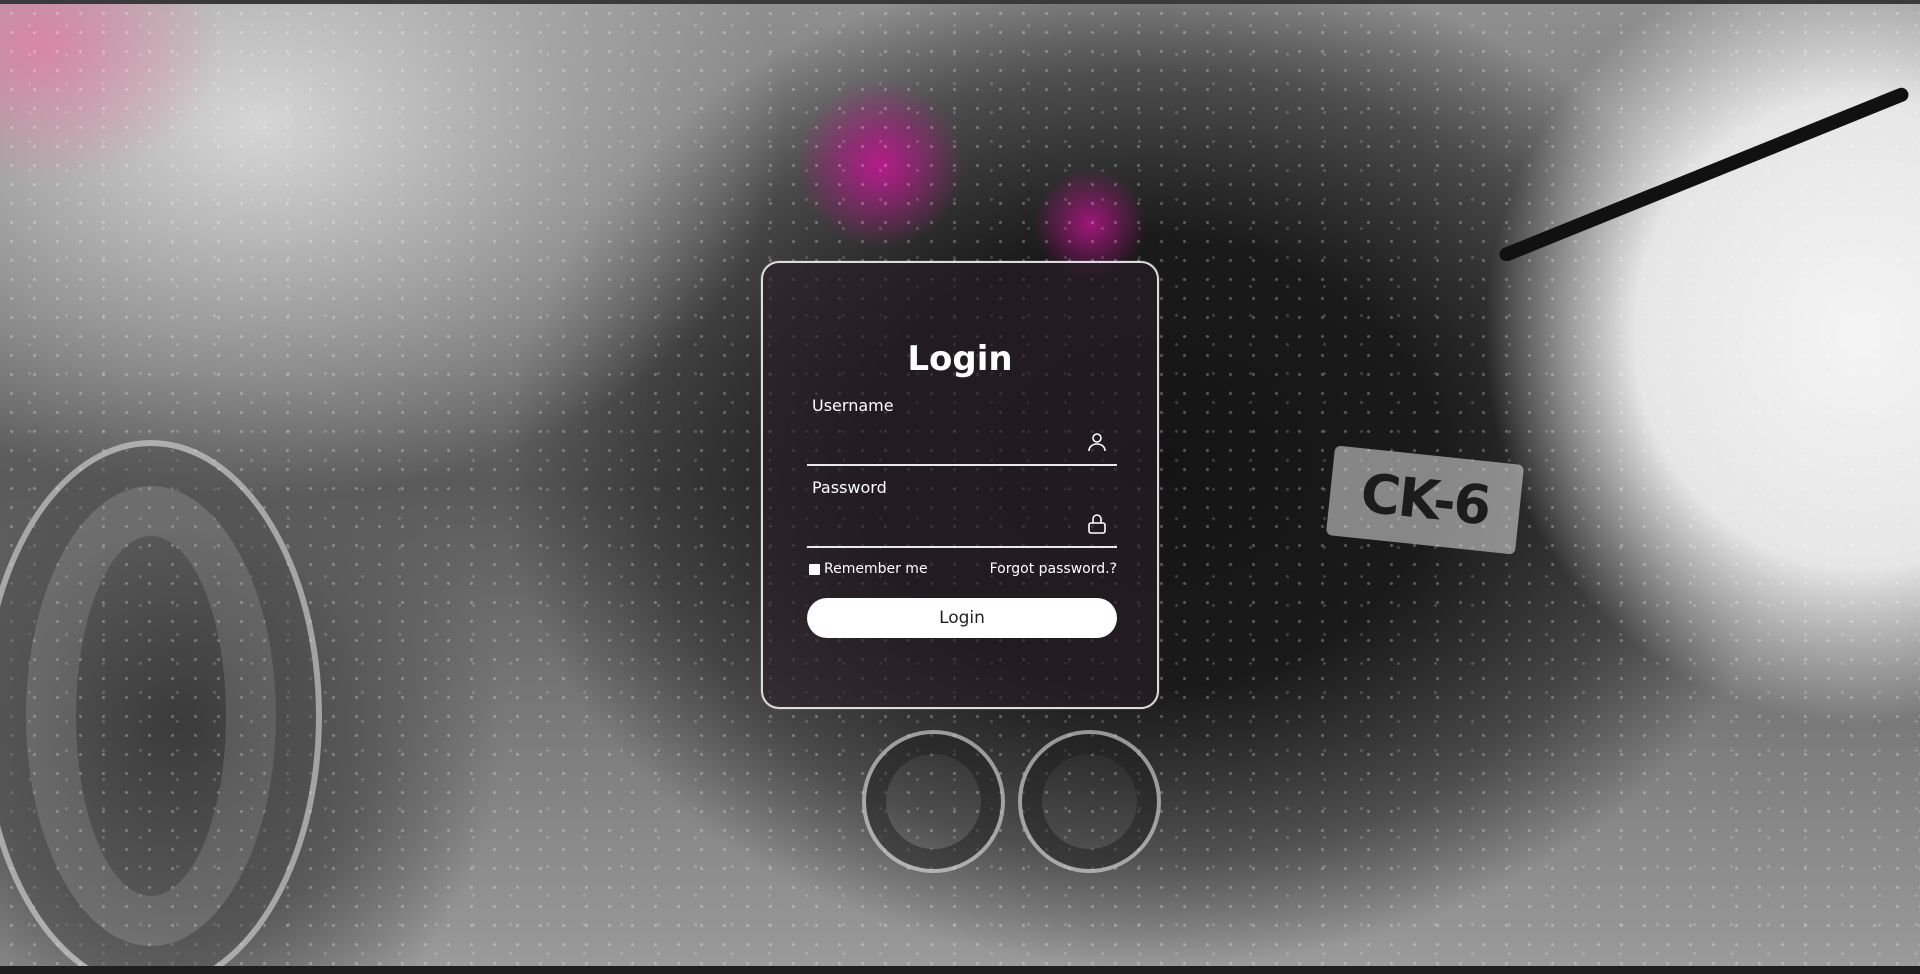 This screenshot has height=974, width=1920. Describe the element at coordinates (933, 801) in the screenshot. I see `exhaust-pipe-left` at that location.